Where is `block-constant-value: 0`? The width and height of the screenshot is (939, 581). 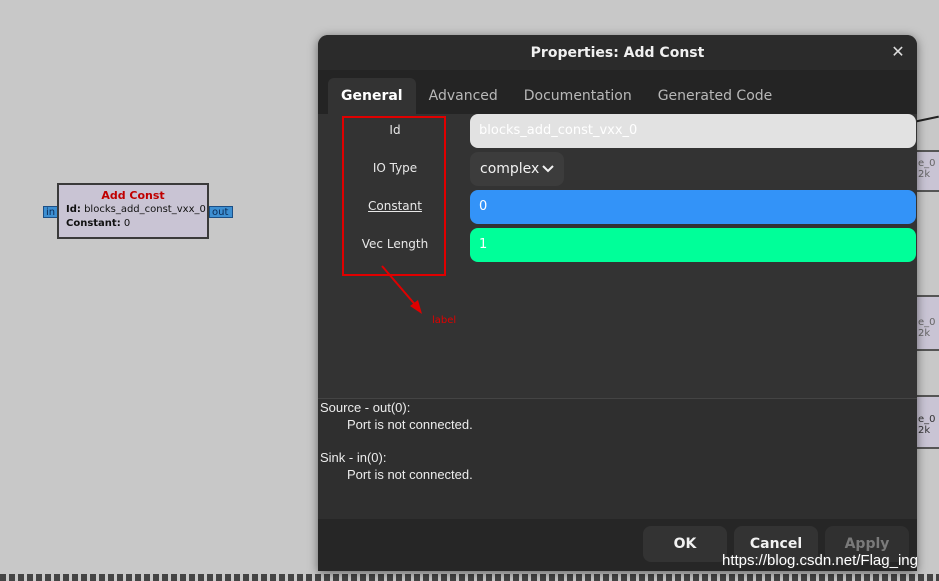
block-constant-value: 0 is located at coordinates (127, 223).